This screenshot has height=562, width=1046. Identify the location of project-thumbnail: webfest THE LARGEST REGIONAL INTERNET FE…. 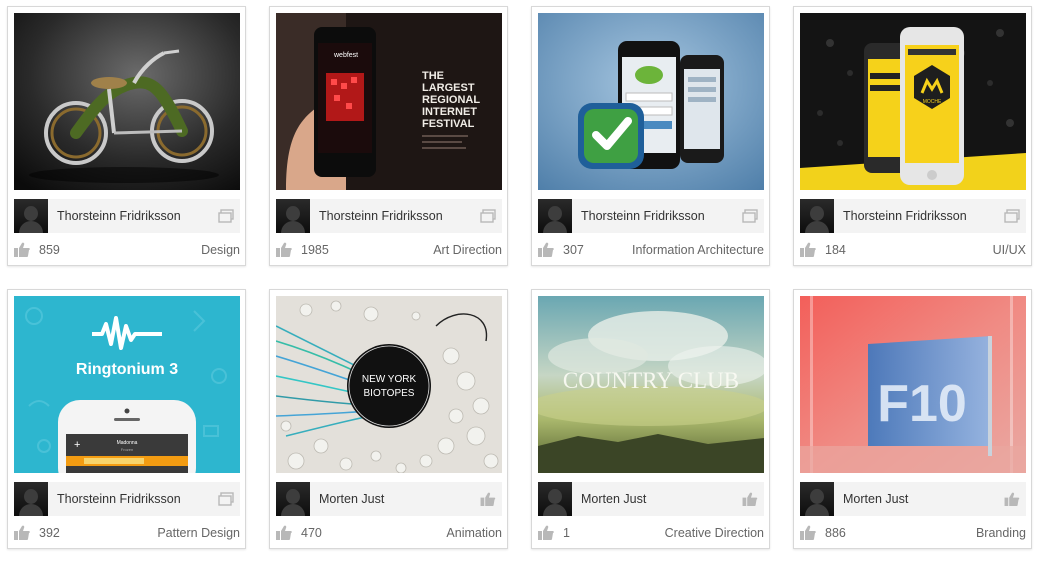
(389, 101).